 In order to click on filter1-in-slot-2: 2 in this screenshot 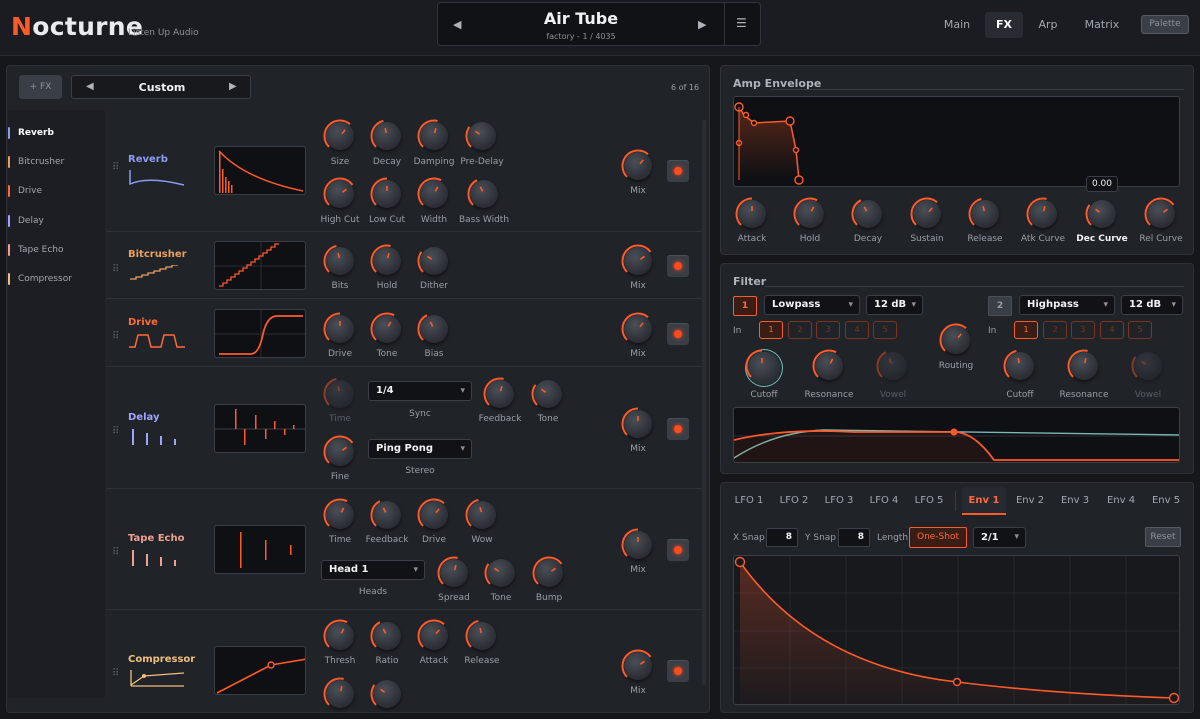, I will do `click(800, 330)`.